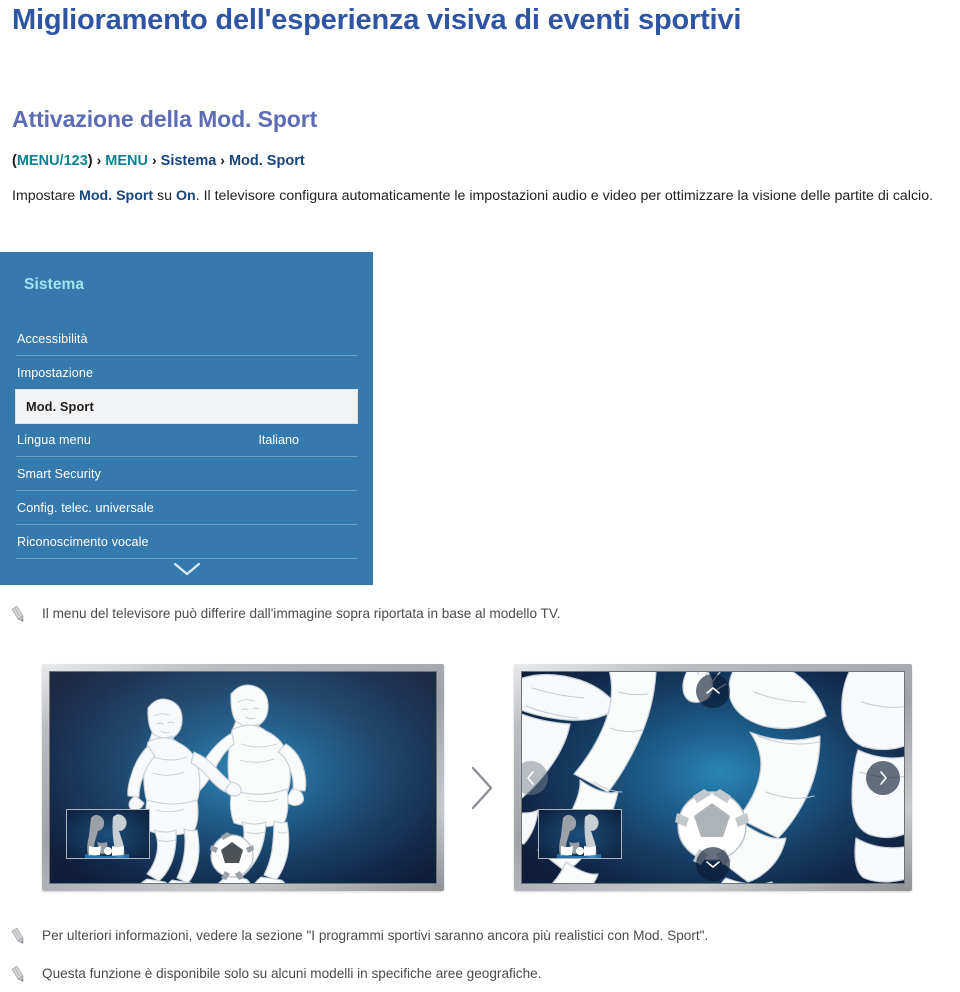 This screenshot has width=960, height=992. I want to click on intro-text-part2: su, so click(164, 196).